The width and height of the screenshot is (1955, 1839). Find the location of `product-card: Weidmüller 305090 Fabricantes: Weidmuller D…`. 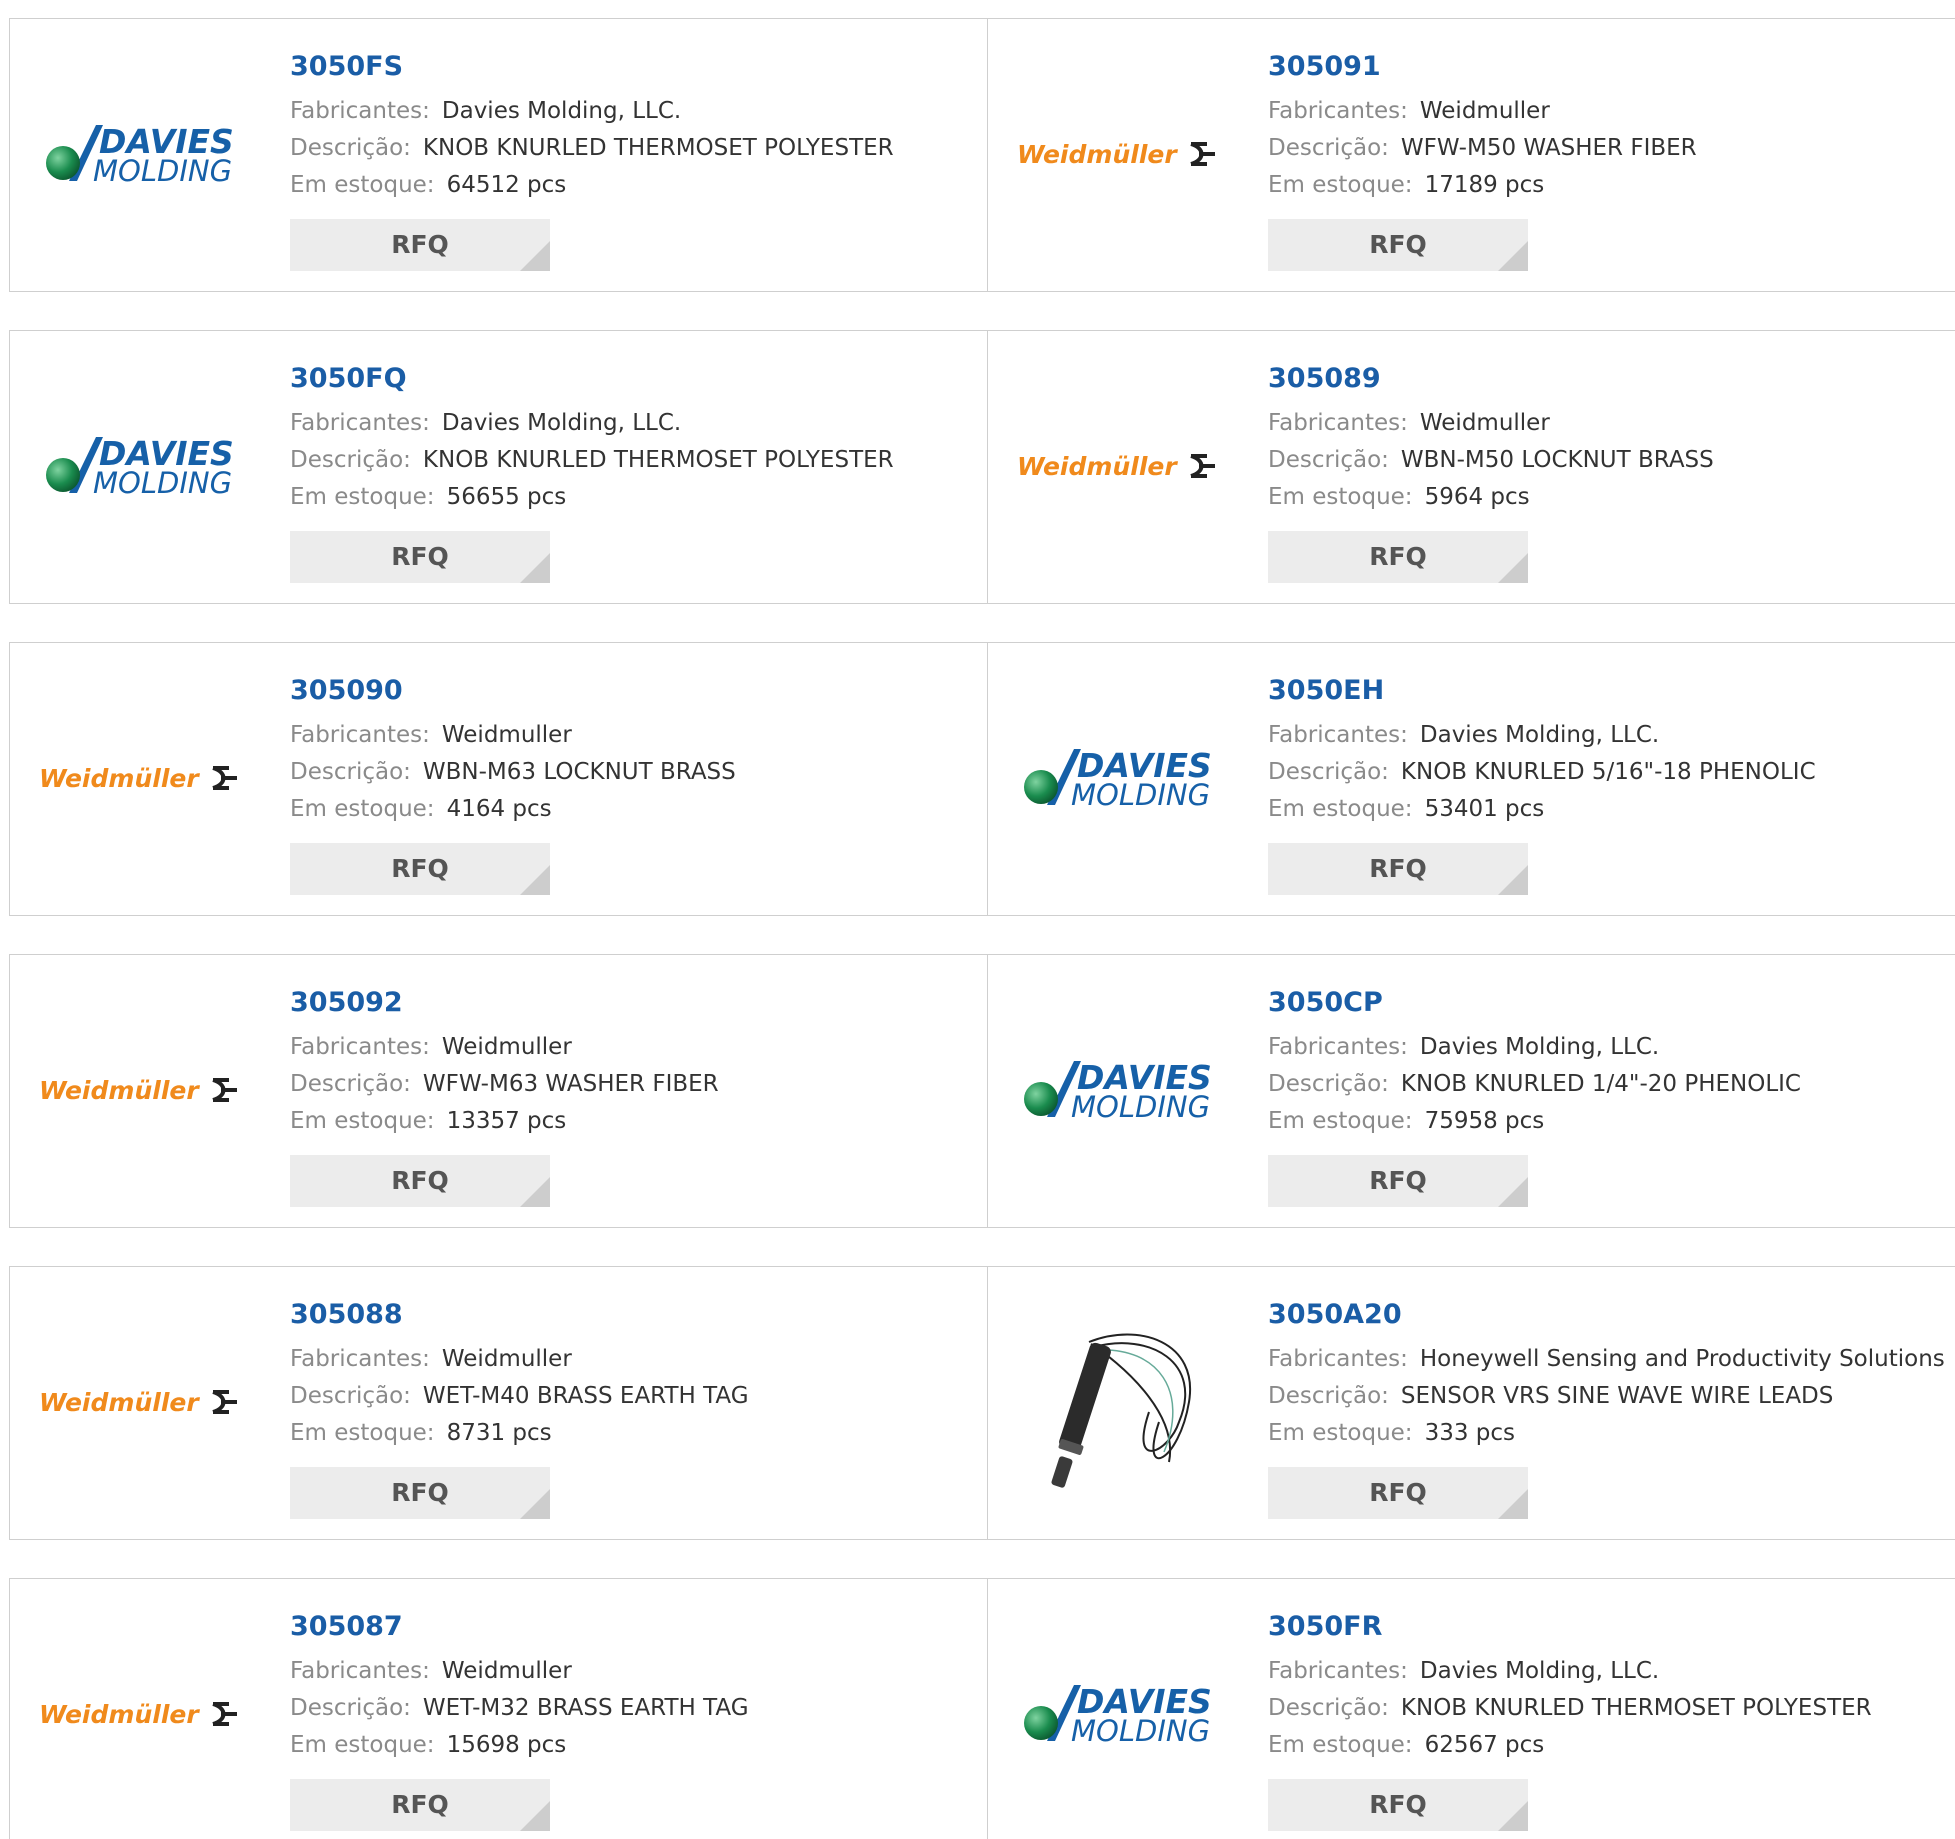

product-card: Weidmüller 305090 Fabricantes: Weidmuller D… is located at coordinates (499, 779).